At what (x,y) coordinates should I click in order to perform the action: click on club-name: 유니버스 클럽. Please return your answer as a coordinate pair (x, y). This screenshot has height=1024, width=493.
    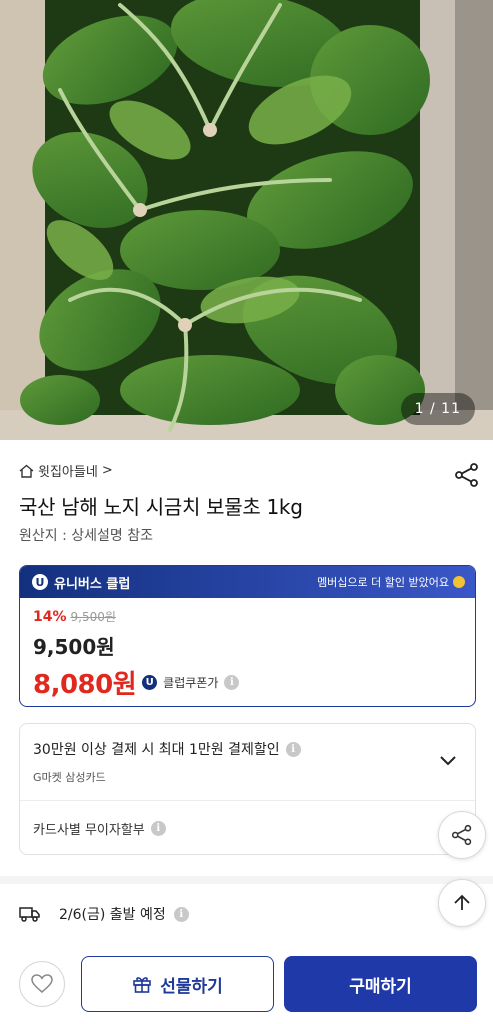
    Looking at the image, I should click on (92, 584).